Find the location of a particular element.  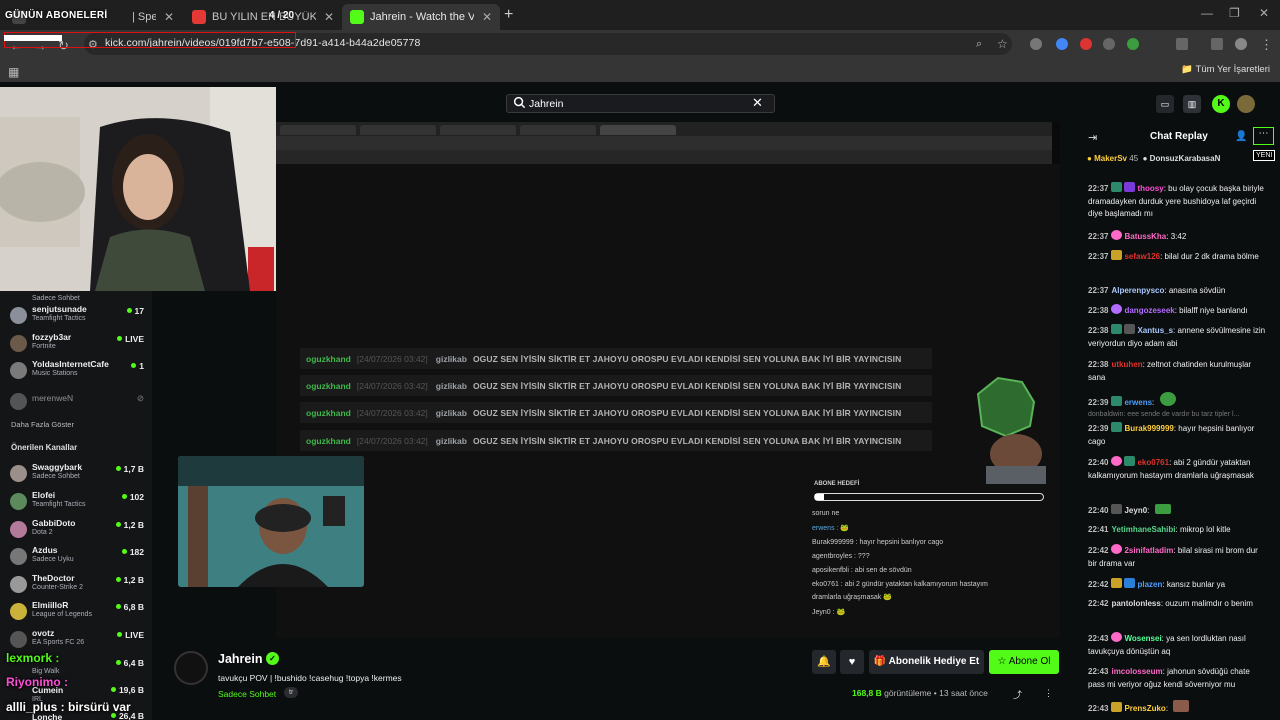

chat-username: PrensZuko is located at coordinates (1144, 708).